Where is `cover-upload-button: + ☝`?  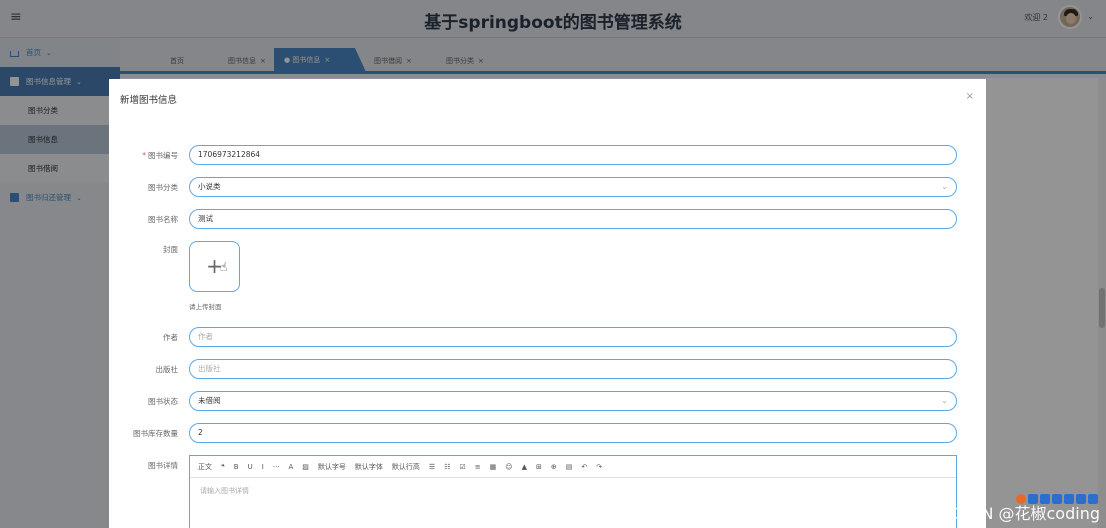 cover-upload-button: + ☝ is located at coordinates (214, 266).